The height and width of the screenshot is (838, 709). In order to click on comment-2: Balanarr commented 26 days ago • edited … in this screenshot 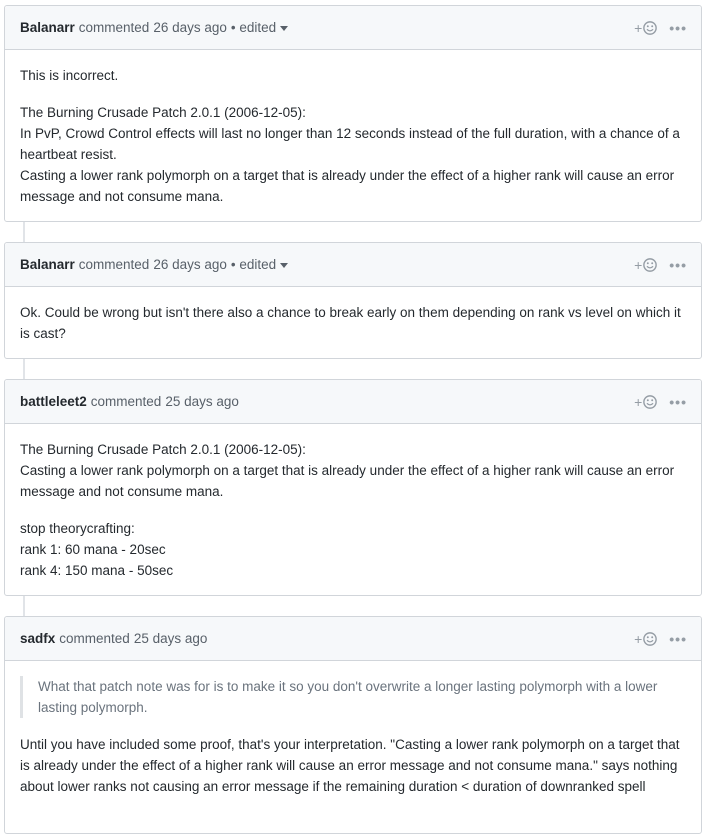, I will do `click(353, 300)`.